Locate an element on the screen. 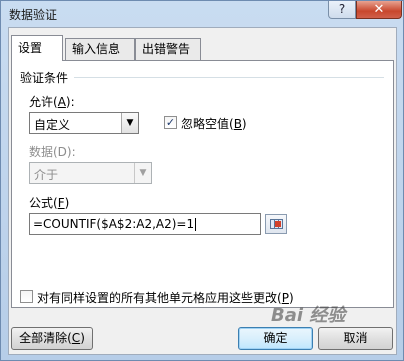 This screenshot has height=361, width=404. data-select: 介于 ▼ is located at coordinates (90, 173).